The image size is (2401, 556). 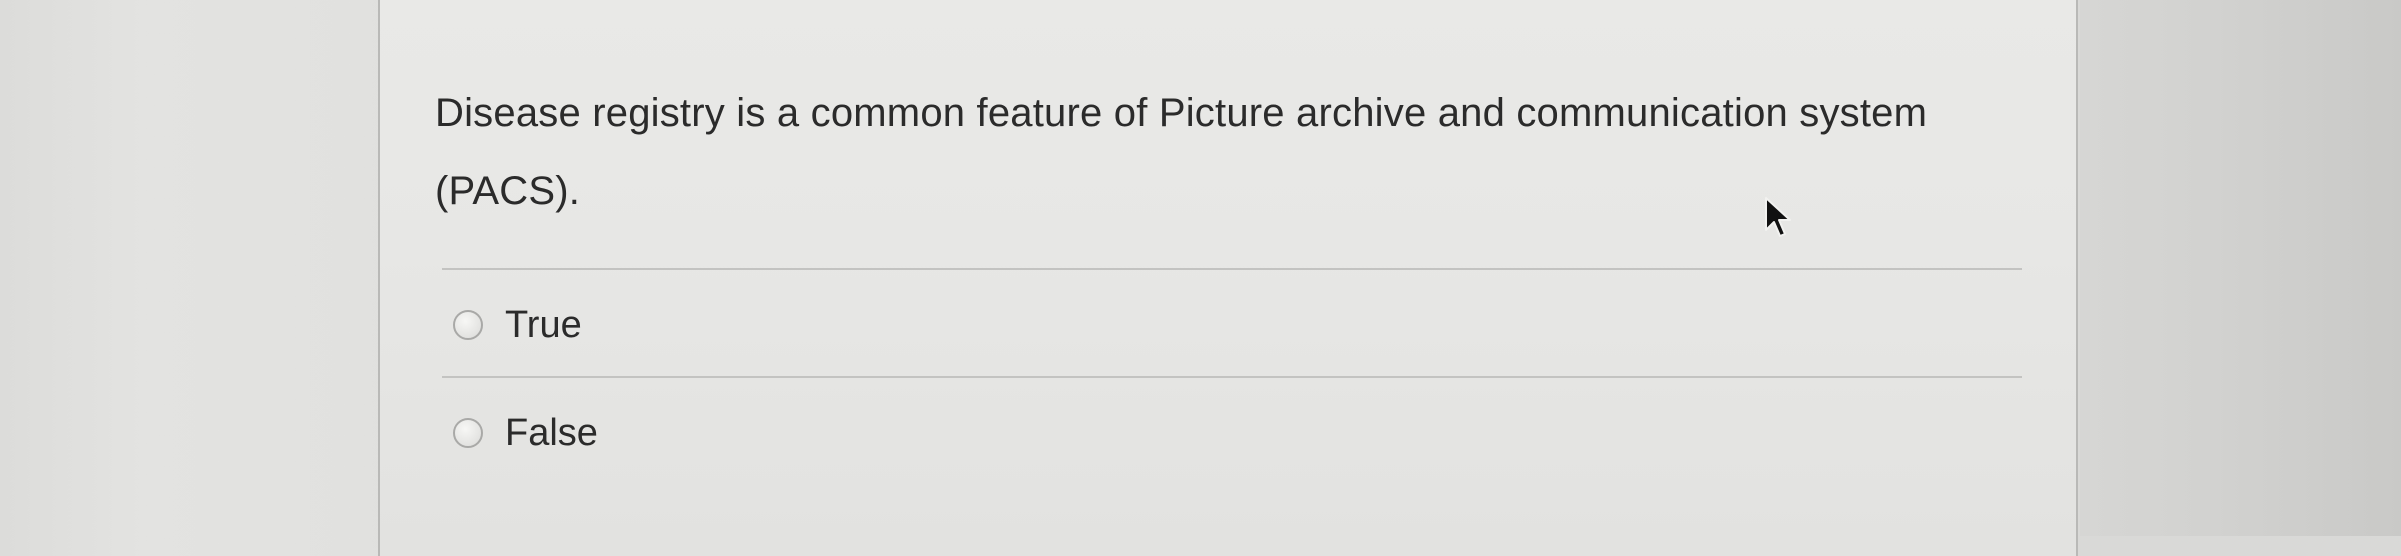 I want to click on mouse-pointer-icon, so click(x=1778, y=217).